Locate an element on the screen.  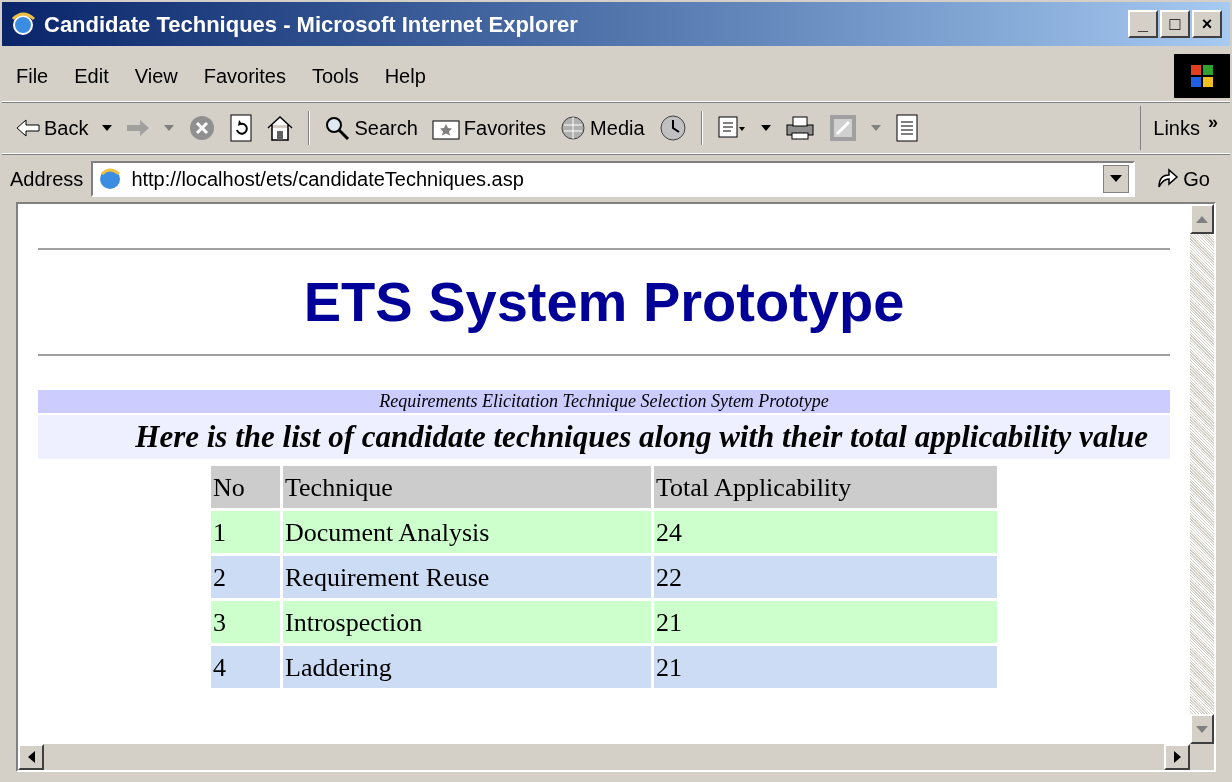
scroll-right-button is located at coordinates (1177, 757).